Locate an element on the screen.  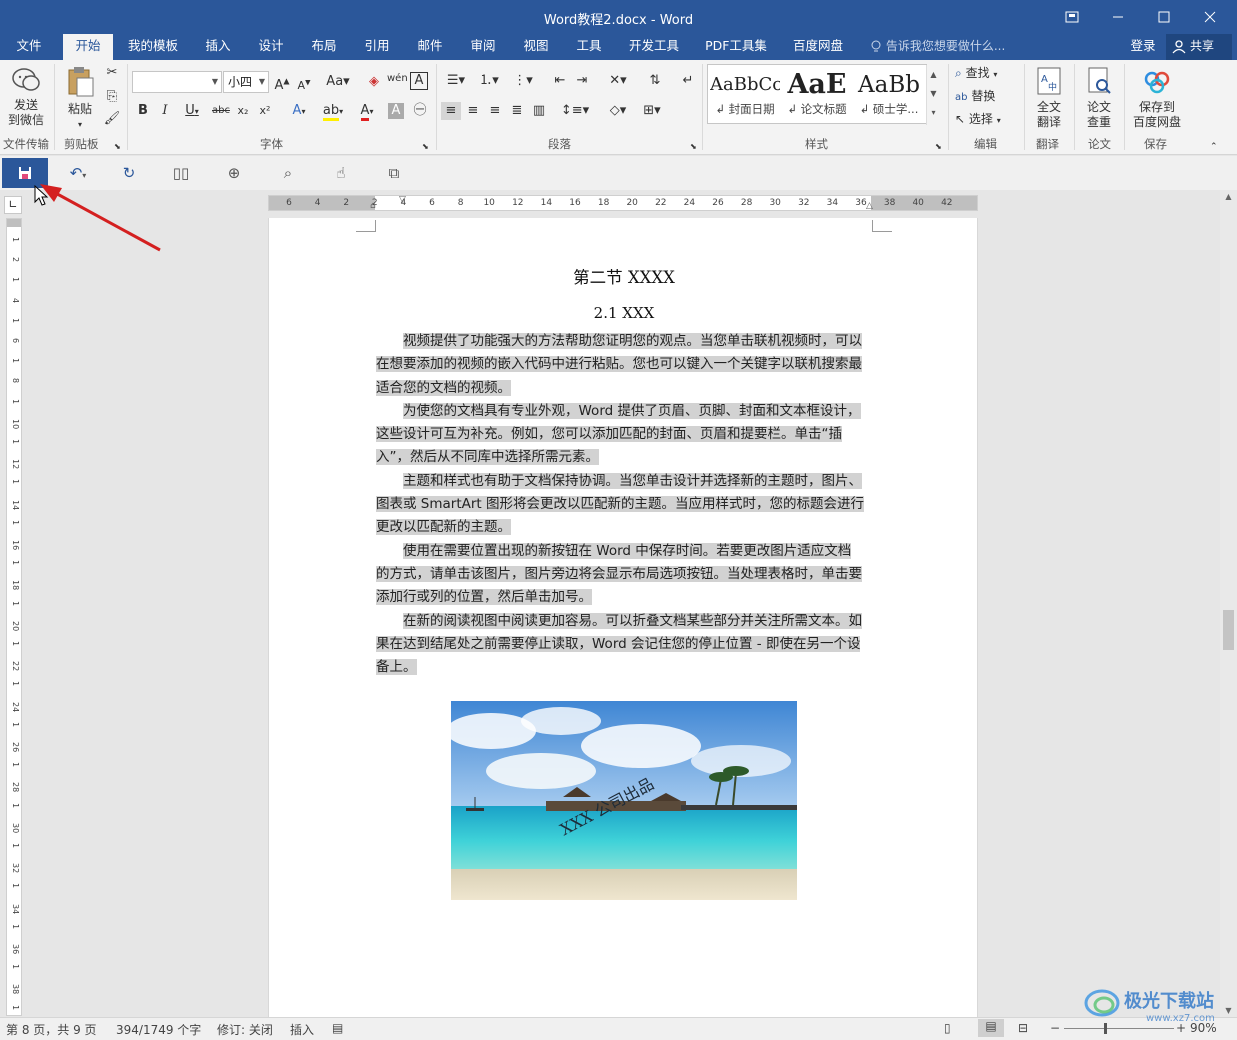
maximize-button is located at coordinates (1164, 17).